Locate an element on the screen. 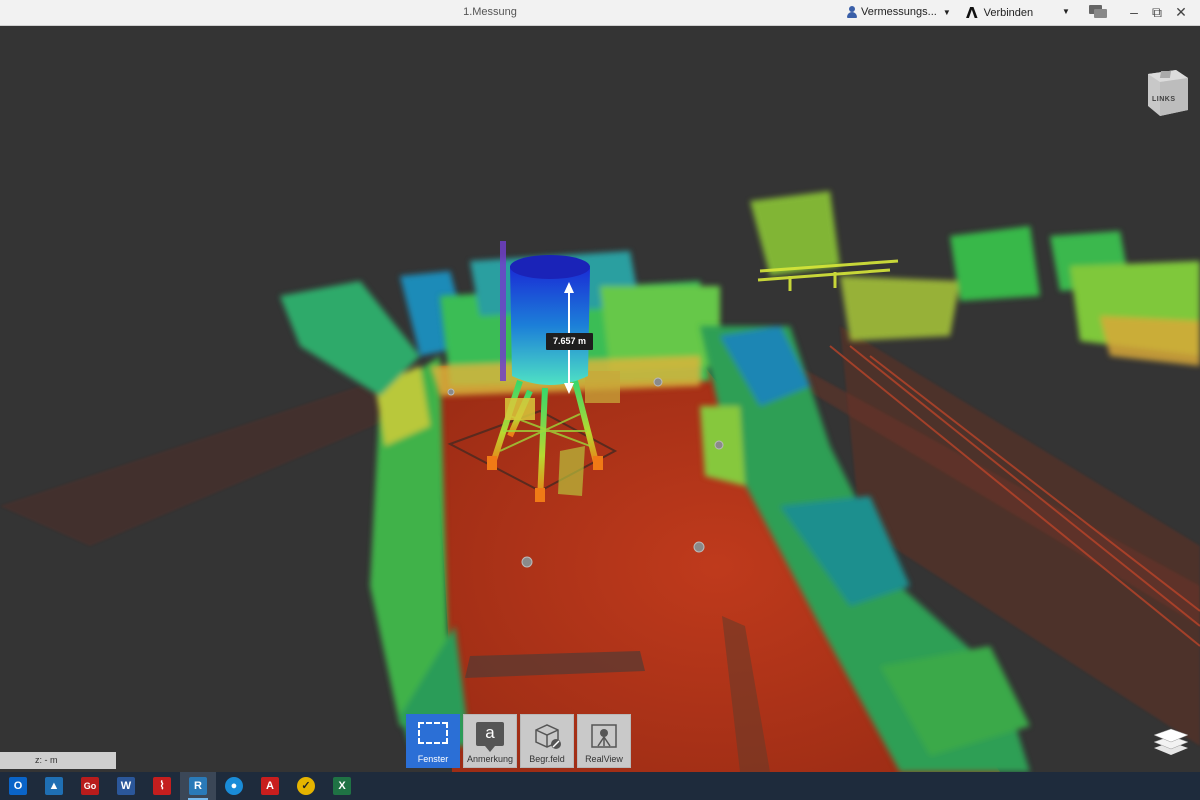  norton-icon: ✓ is located at coordinates (306, 786).